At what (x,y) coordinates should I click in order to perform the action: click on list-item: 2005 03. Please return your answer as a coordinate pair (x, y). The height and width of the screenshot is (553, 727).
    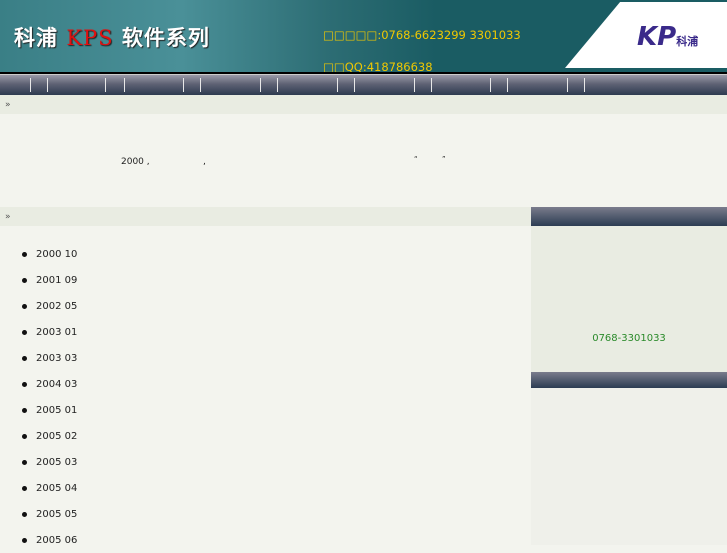
    Looking at the image, I should click on (49, 462).